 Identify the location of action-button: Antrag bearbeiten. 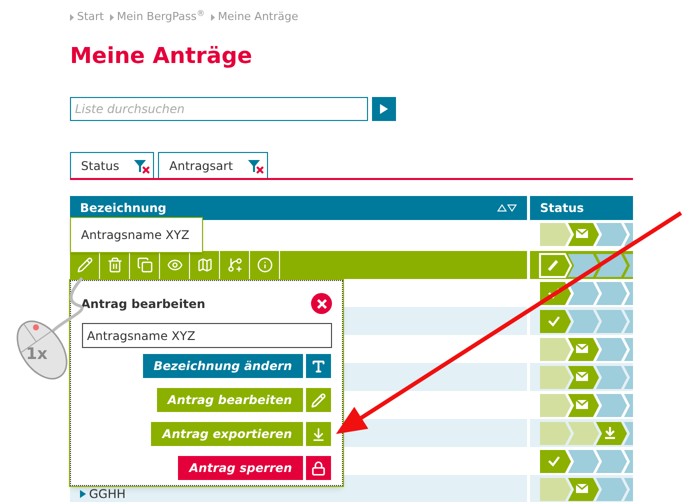
(229, 400).